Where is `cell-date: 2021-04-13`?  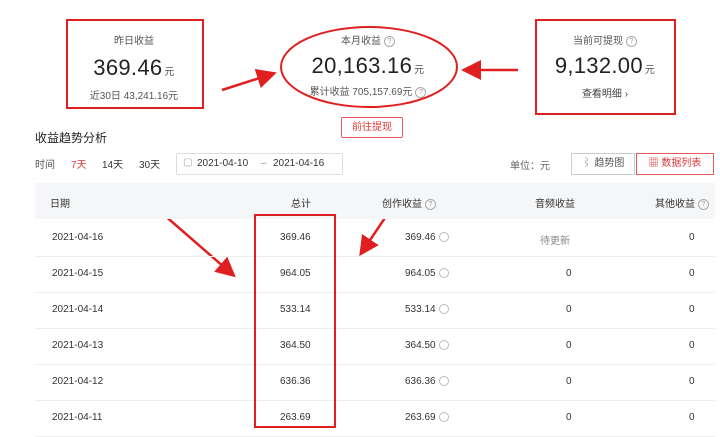 cell-date: 2021-04-13 is located at coordinates (78, 345).